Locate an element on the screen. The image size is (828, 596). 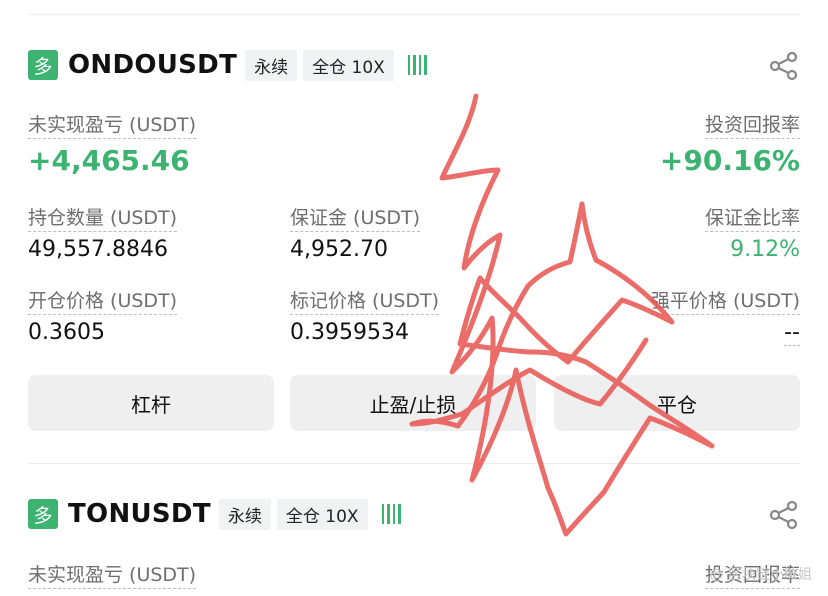
unrealized-pnl-value: +4,465.46 is located at coordinates (109, 160).